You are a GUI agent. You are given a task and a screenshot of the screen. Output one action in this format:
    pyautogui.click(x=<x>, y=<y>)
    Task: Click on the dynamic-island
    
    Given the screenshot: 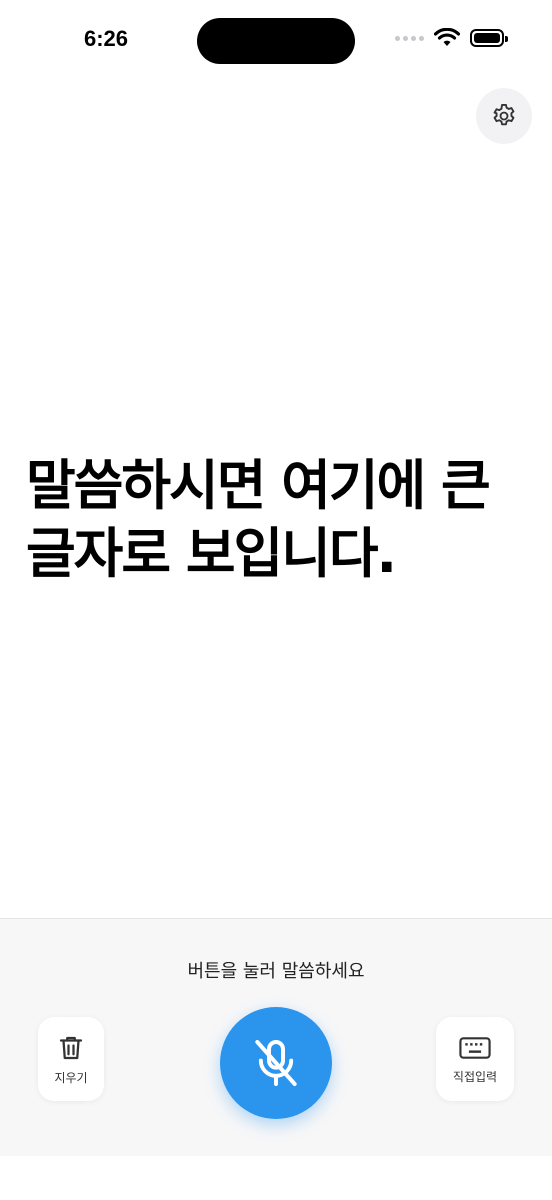 What is the action you would take?
    pyautogui.click(x=276, y=41)
    